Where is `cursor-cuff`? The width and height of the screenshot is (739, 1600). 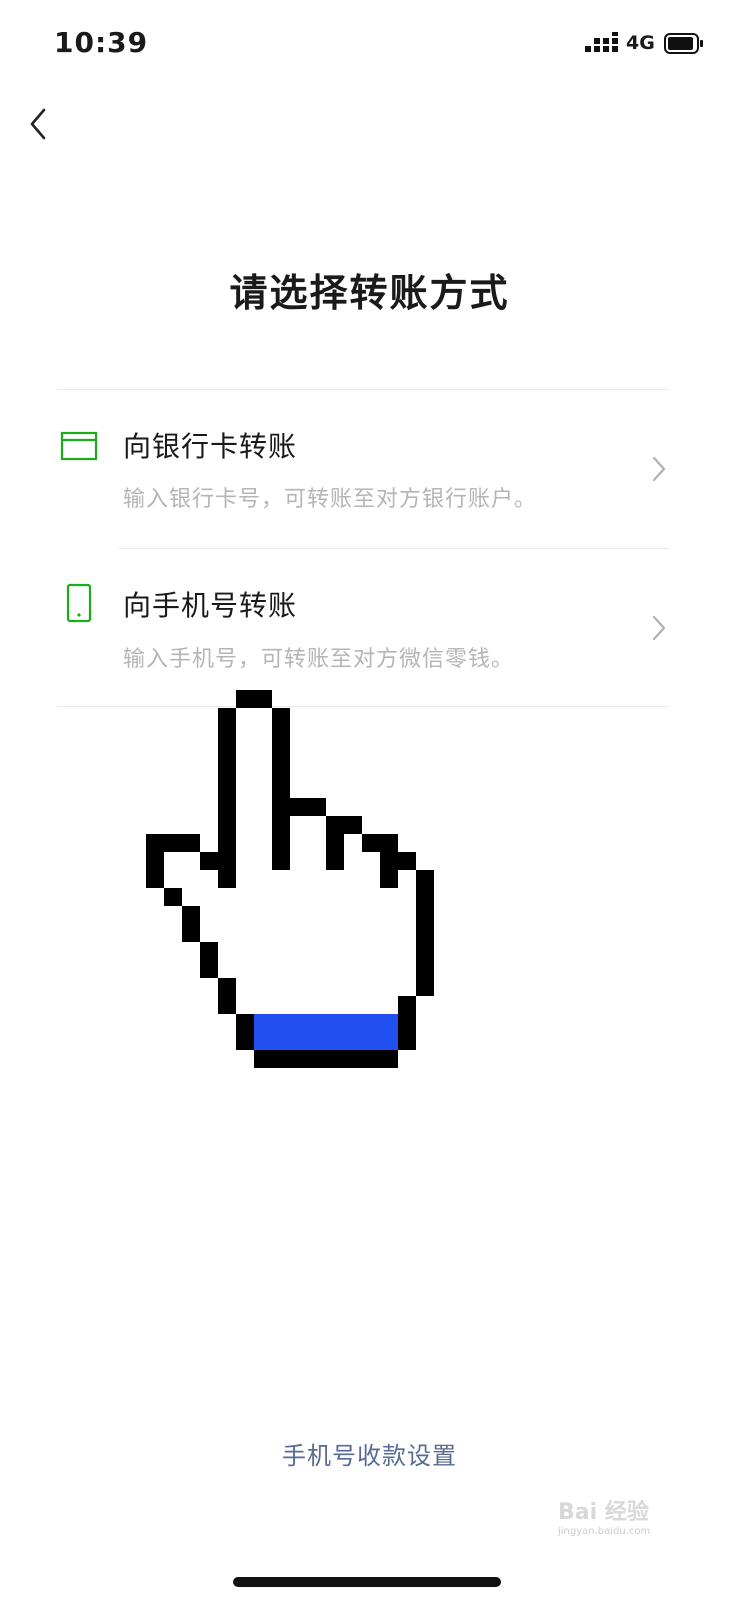
cursor-cuff is located at coordinates (326, 1032).